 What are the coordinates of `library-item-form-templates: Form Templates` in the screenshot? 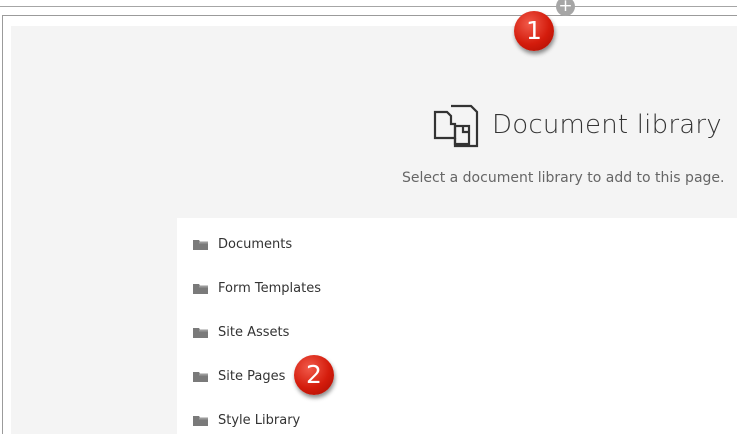 It's located at (257, 288).